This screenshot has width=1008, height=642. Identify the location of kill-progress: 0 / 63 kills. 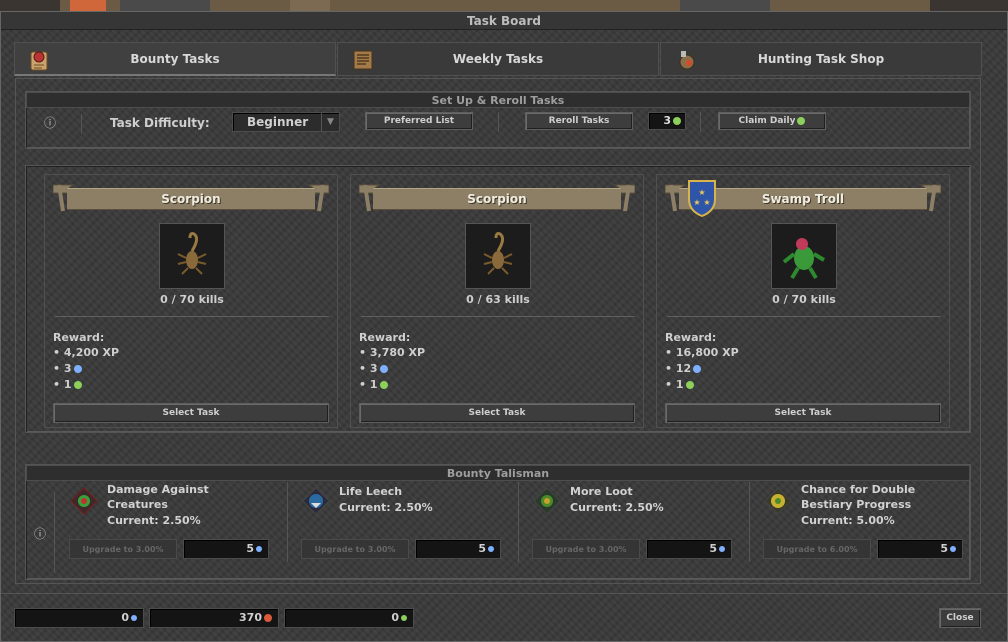
(498, 299).